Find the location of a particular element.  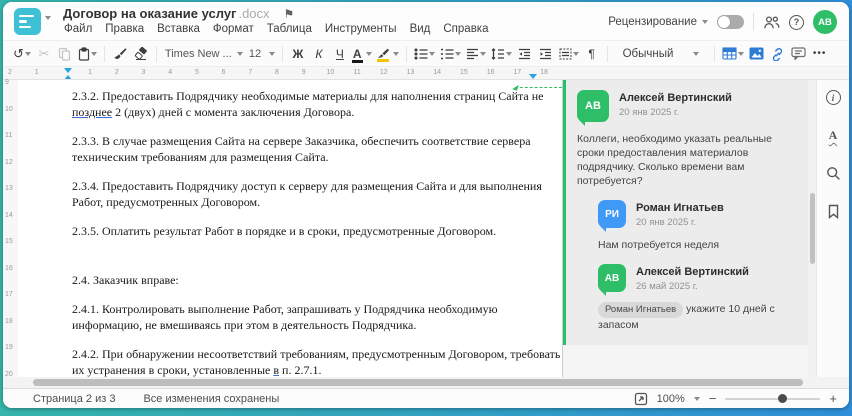

paste-caret-icon is located at coordinates (93, 53).